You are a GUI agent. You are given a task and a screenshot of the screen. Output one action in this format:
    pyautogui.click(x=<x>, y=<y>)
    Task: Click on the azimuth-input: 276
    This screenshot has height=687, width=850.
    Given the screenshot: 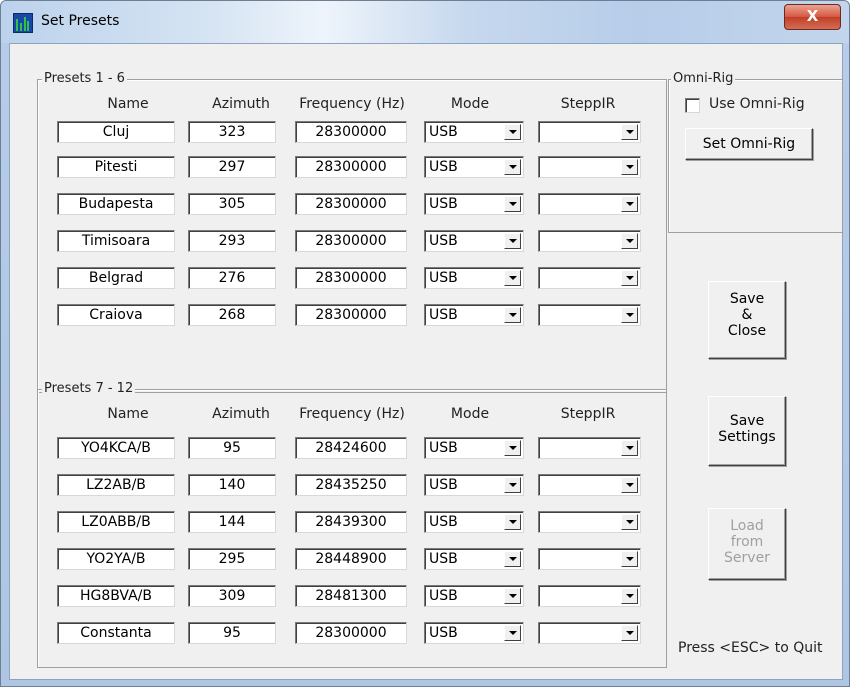 What is the action you would take?
    pyautogui.click(x=232, y=278)
    